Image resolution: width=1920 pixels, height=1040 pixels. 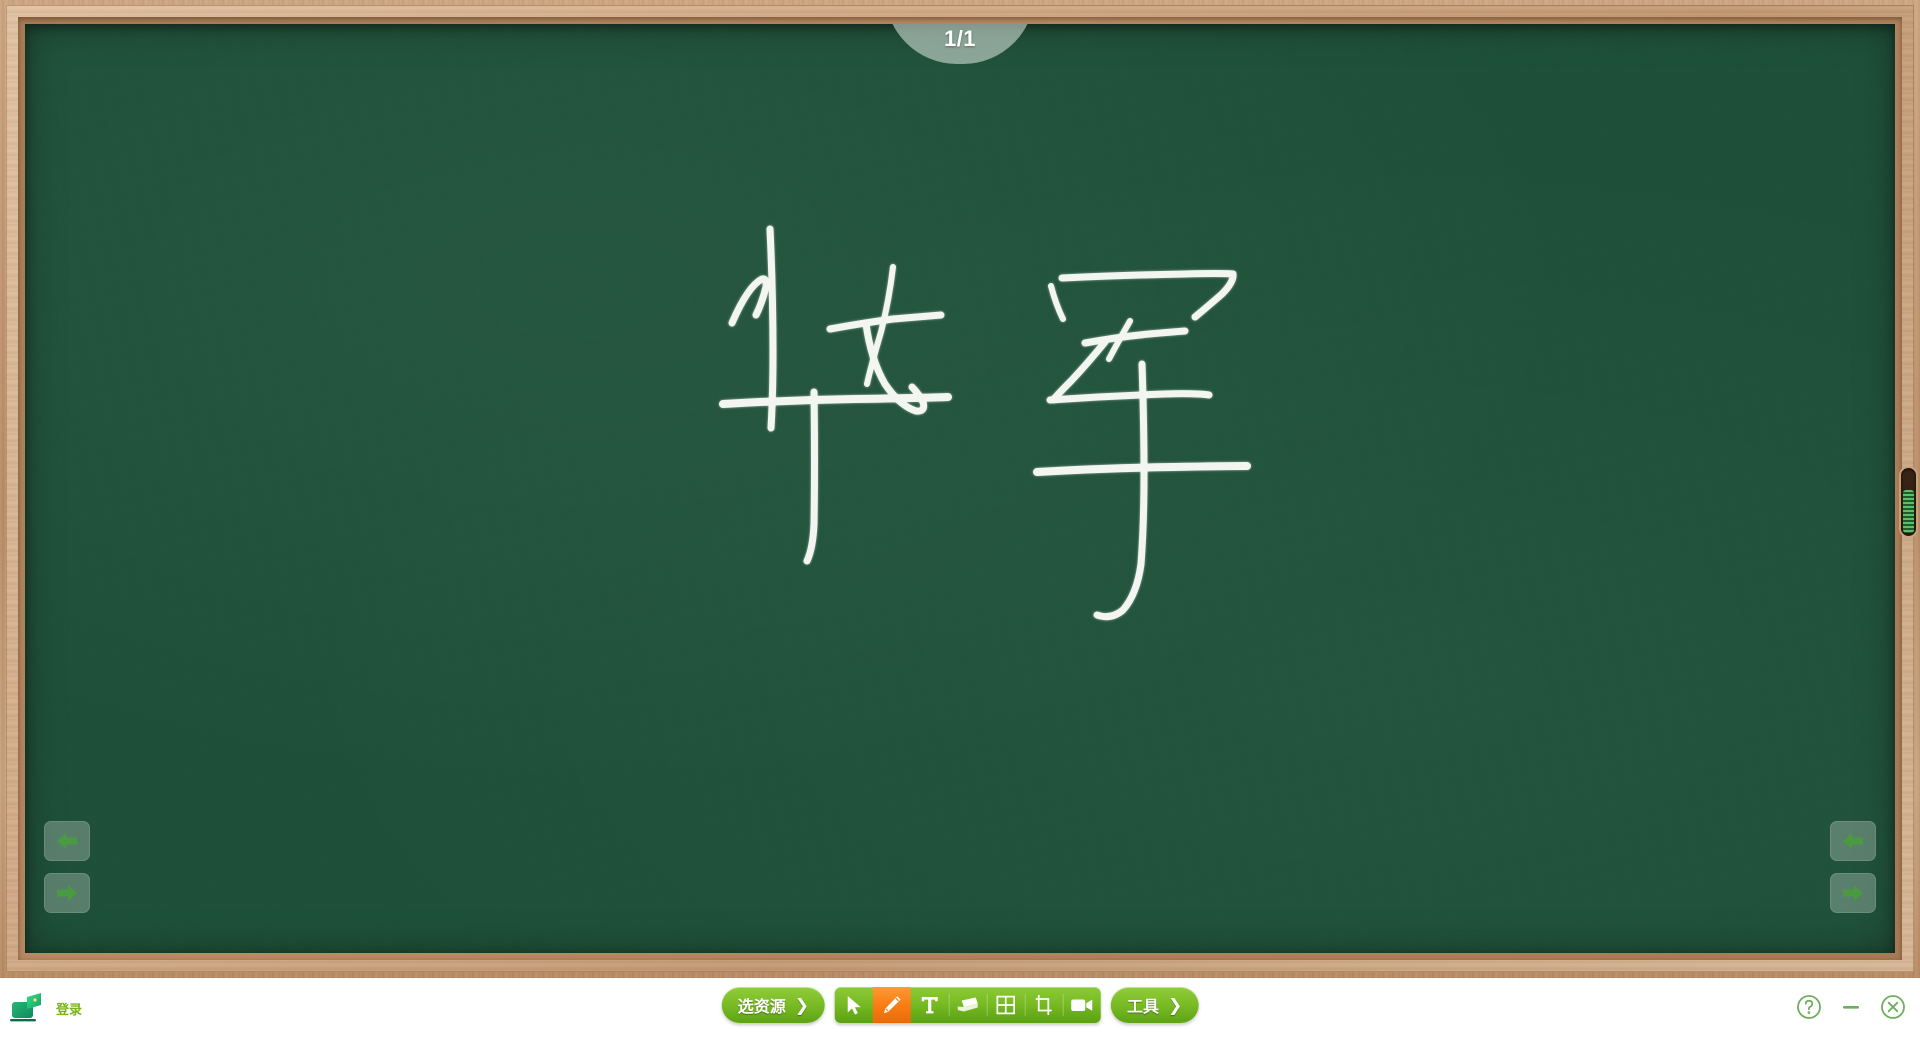 What do you see at coordinates (985, 423) in the screenshot?
I see `chalk-handwriting` at bounding box center [985, 423].